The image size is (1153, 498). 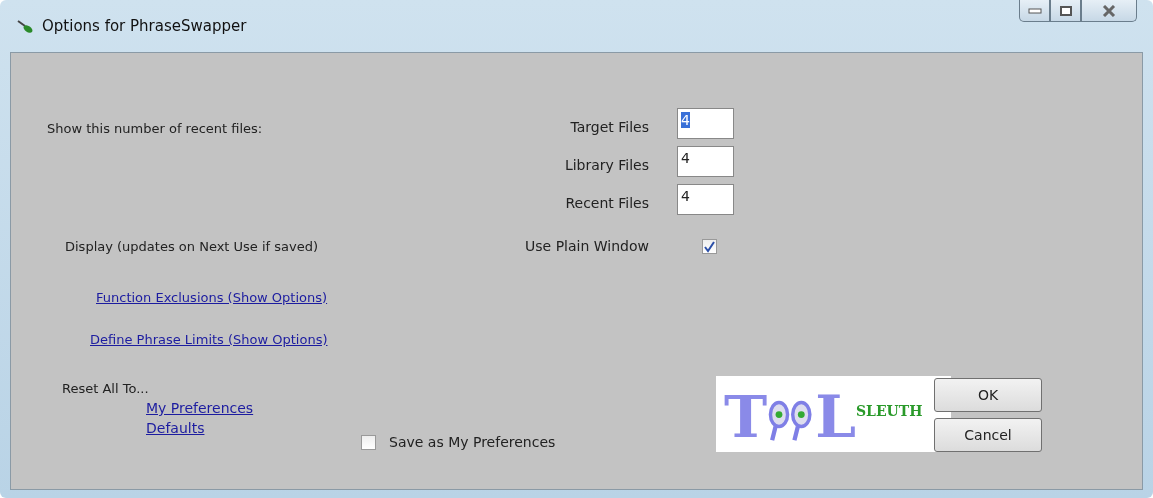 What do you see at coordinates (835, 417) in the screenshot?
I see `logo-letter: L` at bounding box center [835, 417].